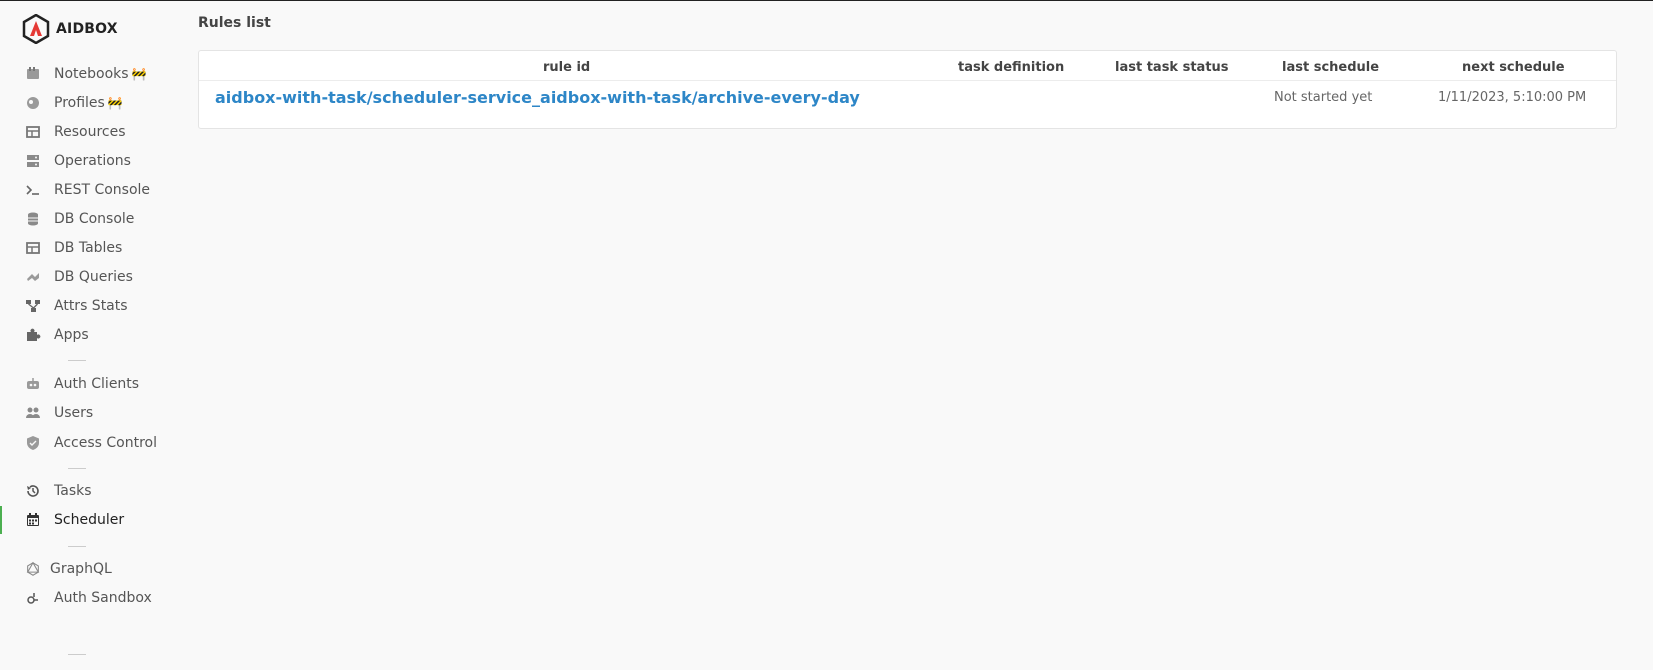  I want to click on sidebar-item-label: Auth Sandbox, so click(103, 598).